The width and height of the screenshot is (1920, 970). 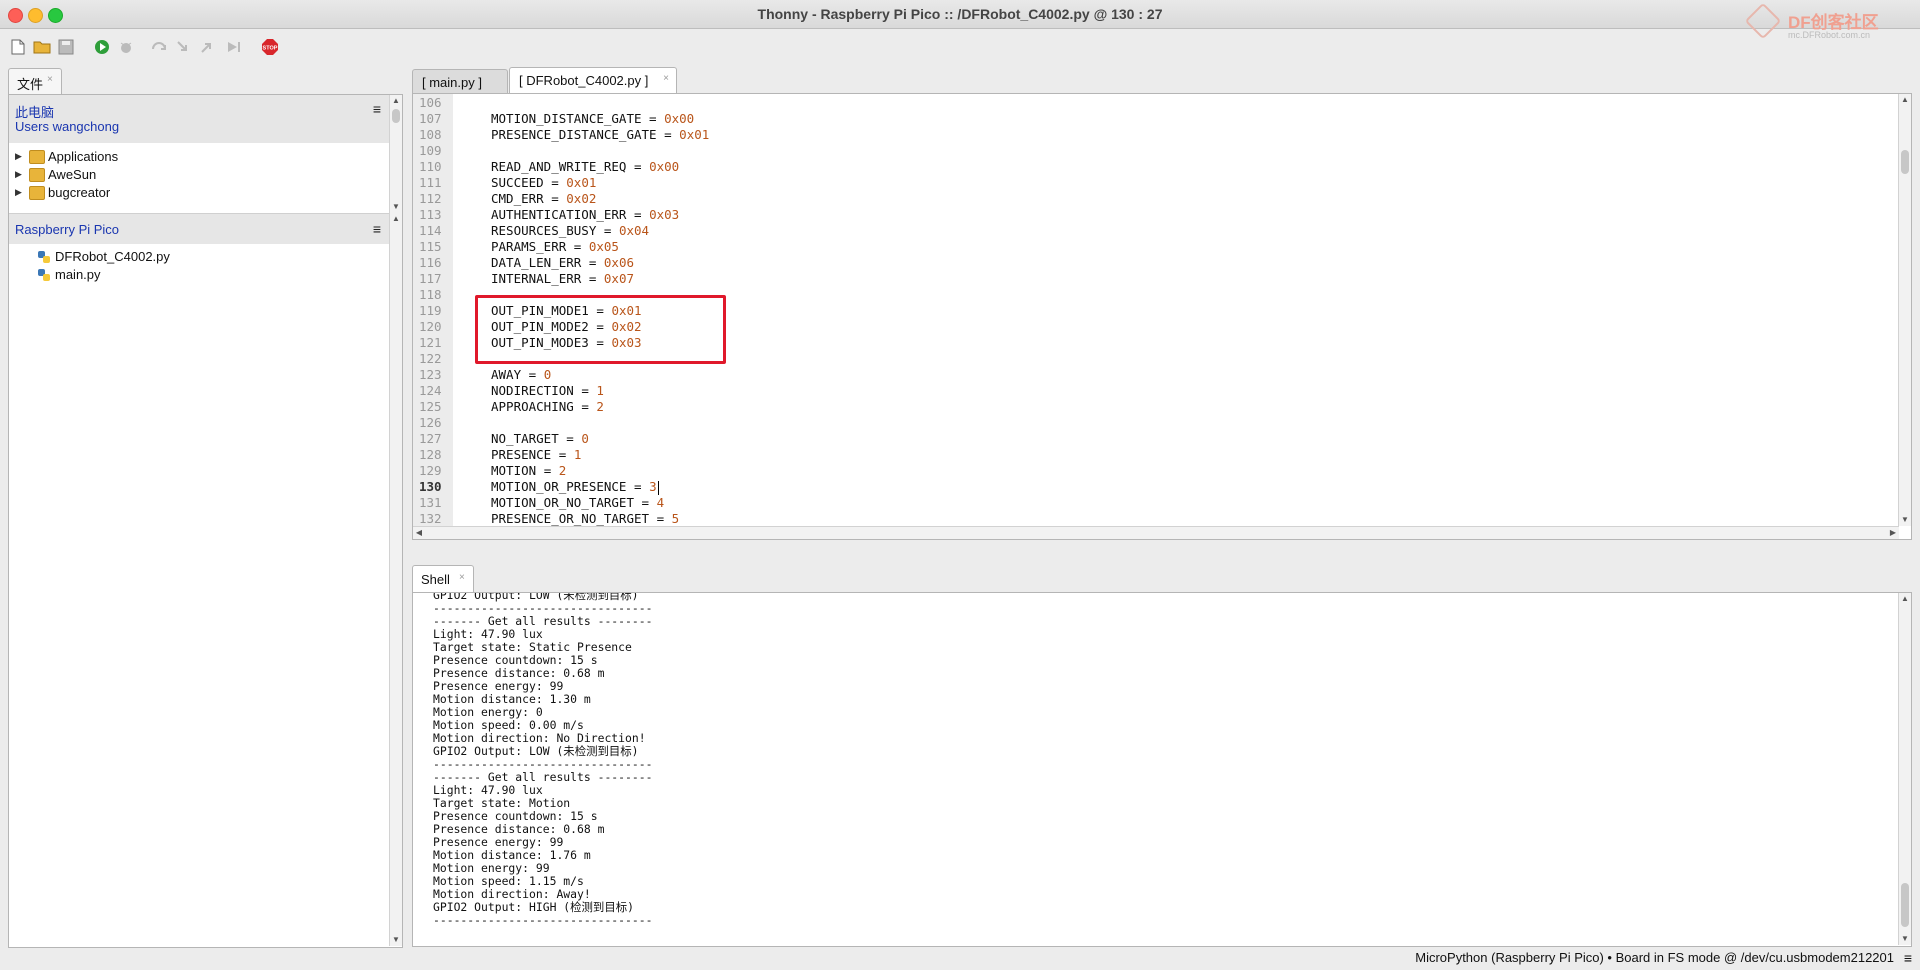 I want to click on code-line: AWAY = 0, so click(x=521, y=375).